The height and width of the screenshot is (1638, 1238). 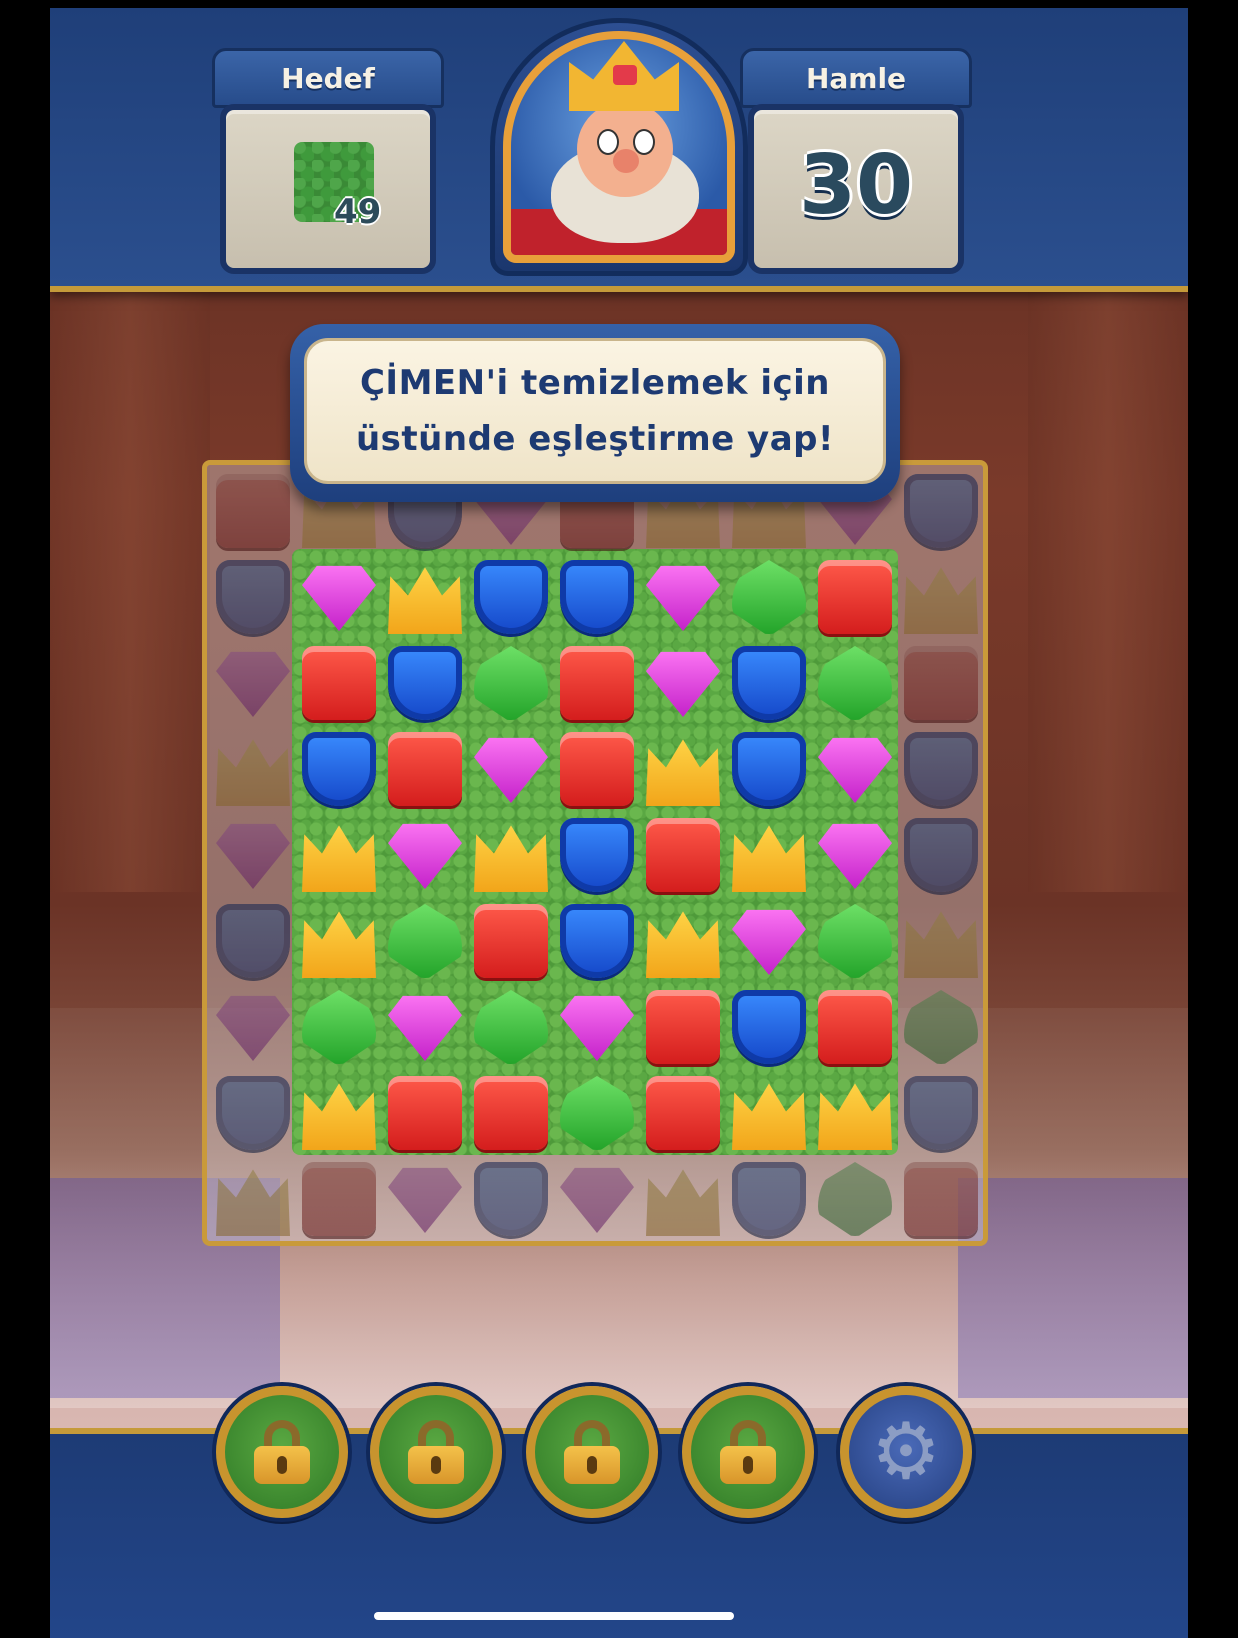 What do you see at coordinates (856, 185) in the screenshot?
I see `moves-count: 30` at bounding box center [856, 185].